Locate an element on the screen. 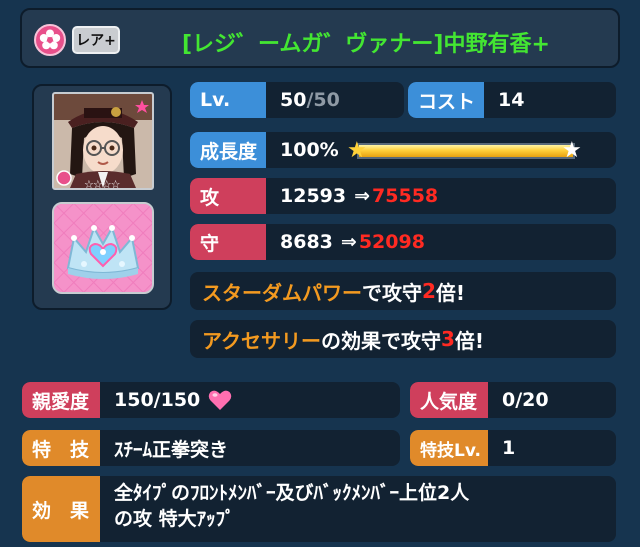 The width and height of the screenshot is (640, 547). rarity-stars: ☆☆☆☆ is located at coordinates (102, 184).